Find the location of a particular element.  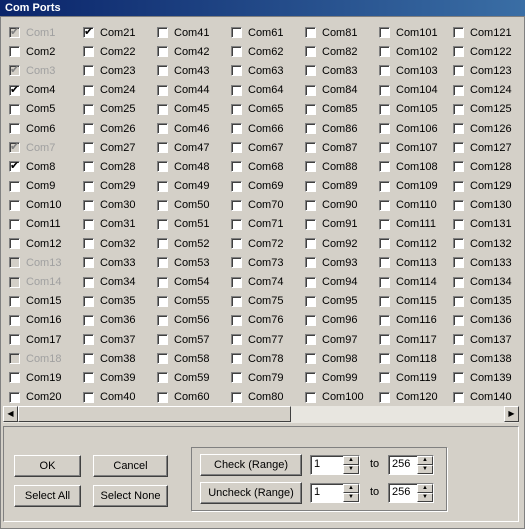

port-checkbox-com46: Com46 is located at coordinates (190, 128).